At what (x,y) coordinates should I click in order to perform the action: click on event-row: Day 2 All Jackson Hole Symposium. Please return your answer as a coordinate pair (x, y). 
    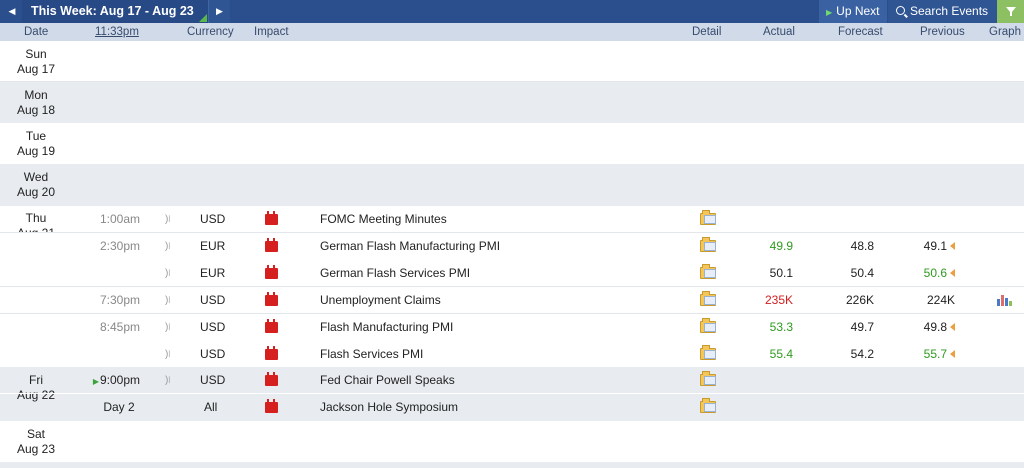
    Looking at the image, I should click on (512, 407).